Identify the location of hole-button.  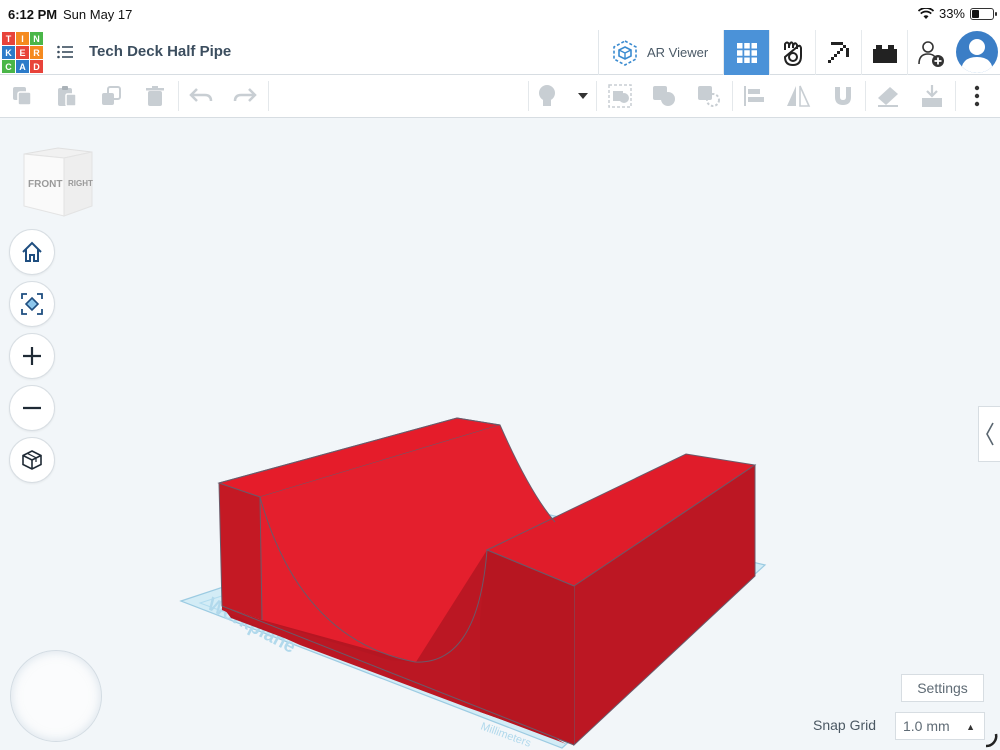
(709, 96).